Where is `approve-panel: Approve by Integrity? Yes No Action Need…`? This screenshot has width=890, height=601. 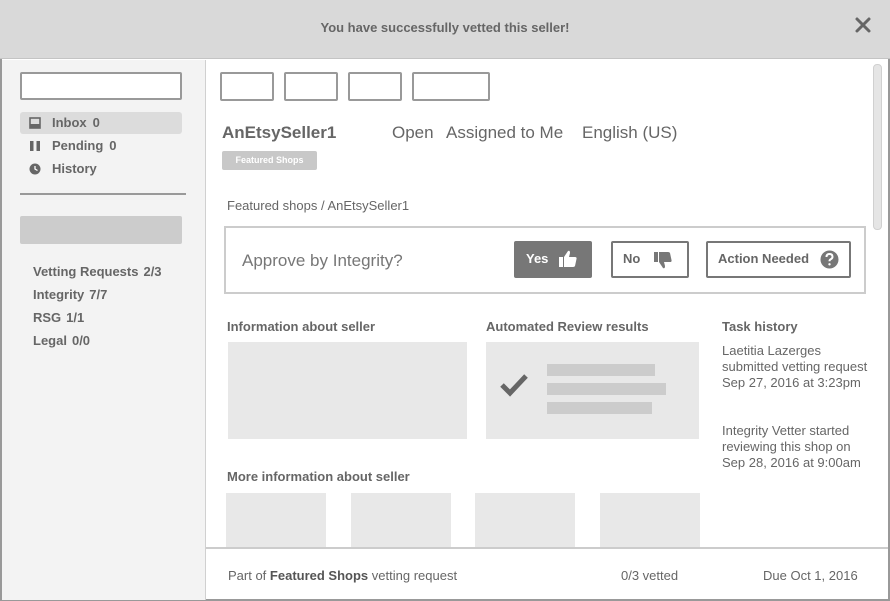 approve-panel: Approve by Integrity? Yes No Action Need… is located at coordinates (545, 260).